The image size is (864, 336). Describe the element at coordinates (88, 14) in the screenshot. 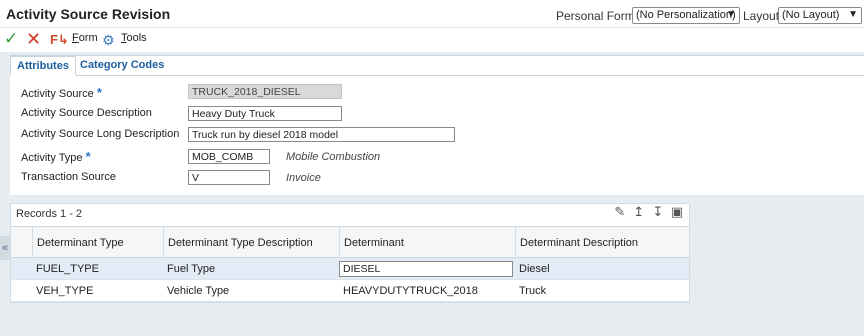

I see `page-title: Activity Source Revision` at that location.